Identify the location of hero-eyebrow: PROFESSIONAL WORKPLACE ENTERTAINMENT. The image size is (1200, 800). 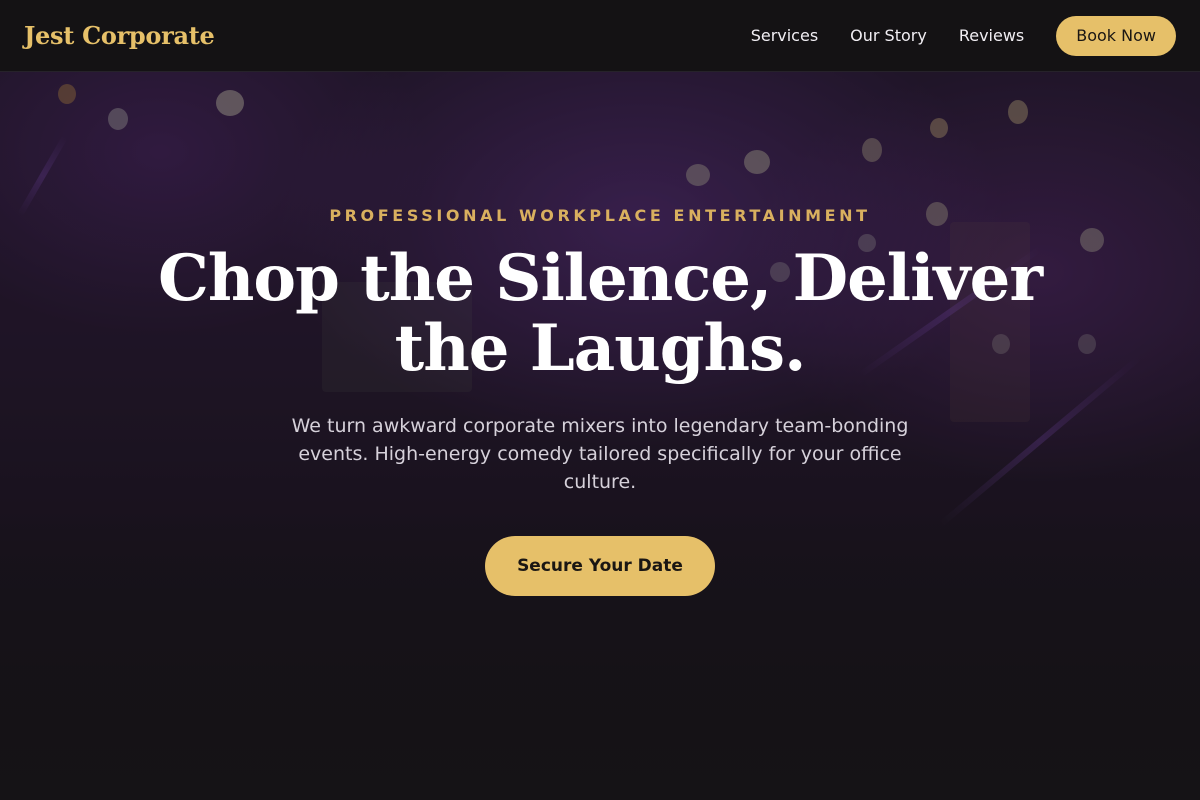
(600, 215).